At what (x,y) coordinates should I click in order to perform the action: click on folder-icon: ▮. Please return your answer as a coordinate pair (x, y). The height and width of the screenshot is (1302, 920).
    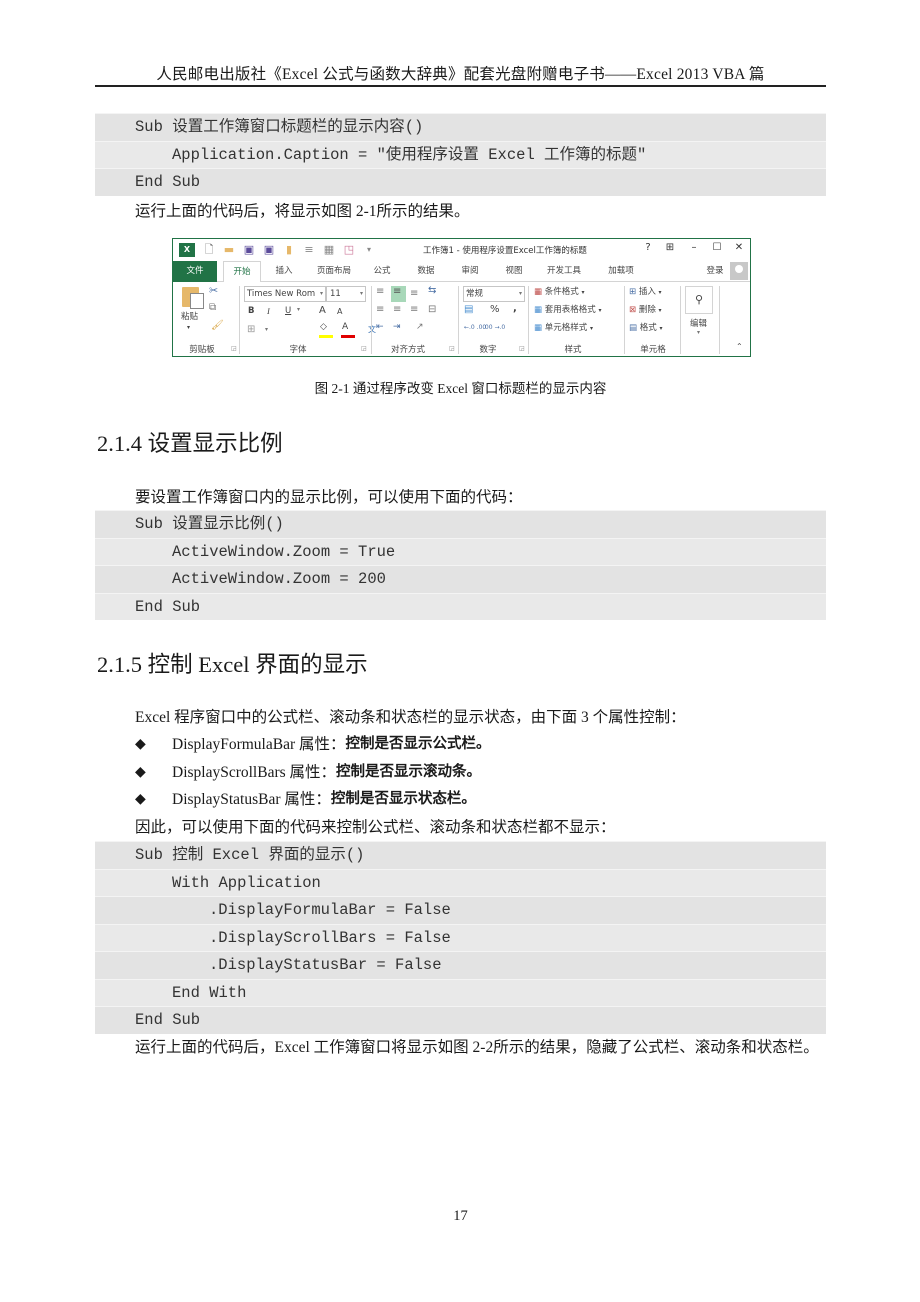
    Looking at the image, I should click on (289, 250).